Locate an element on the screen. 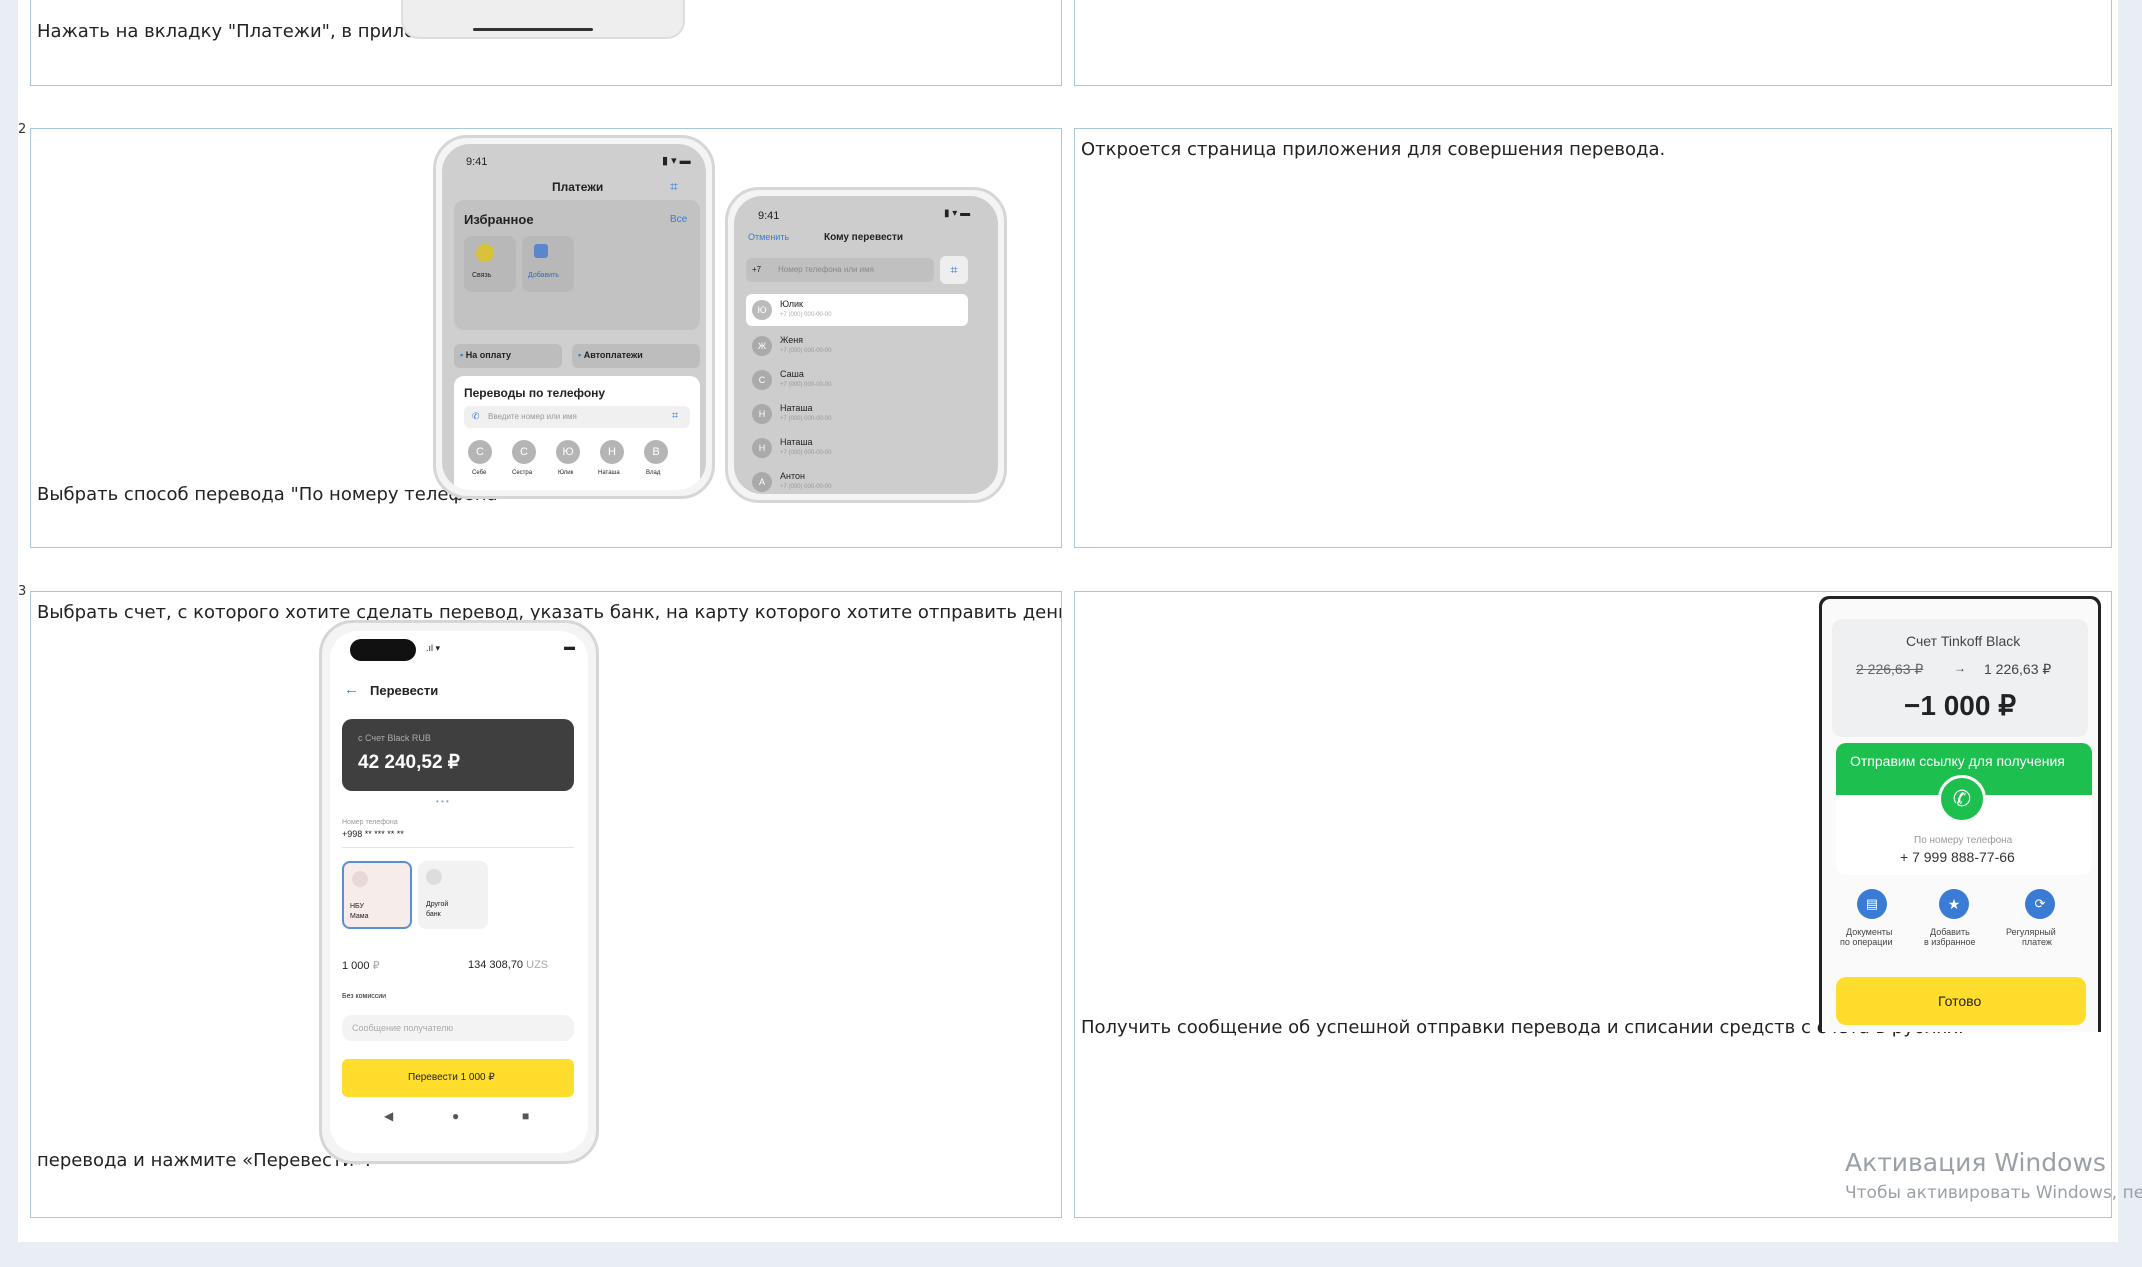  account-name: Счет Tinkoff Black is located at coordinates (1963, 641).